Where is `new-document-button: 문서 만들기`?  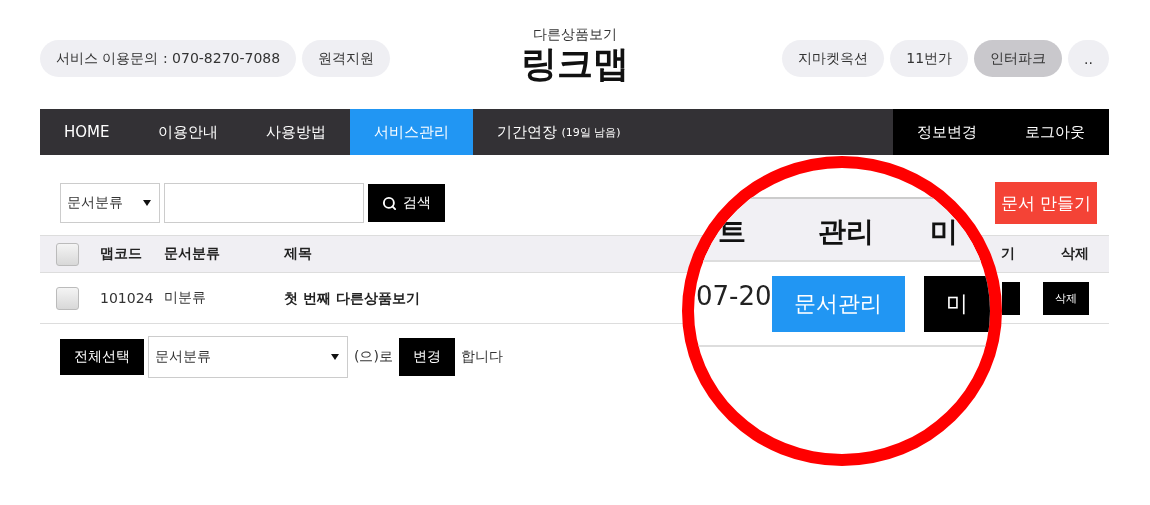
new-document-button: 문서 만들기 is located at coordinates (1045, 203).